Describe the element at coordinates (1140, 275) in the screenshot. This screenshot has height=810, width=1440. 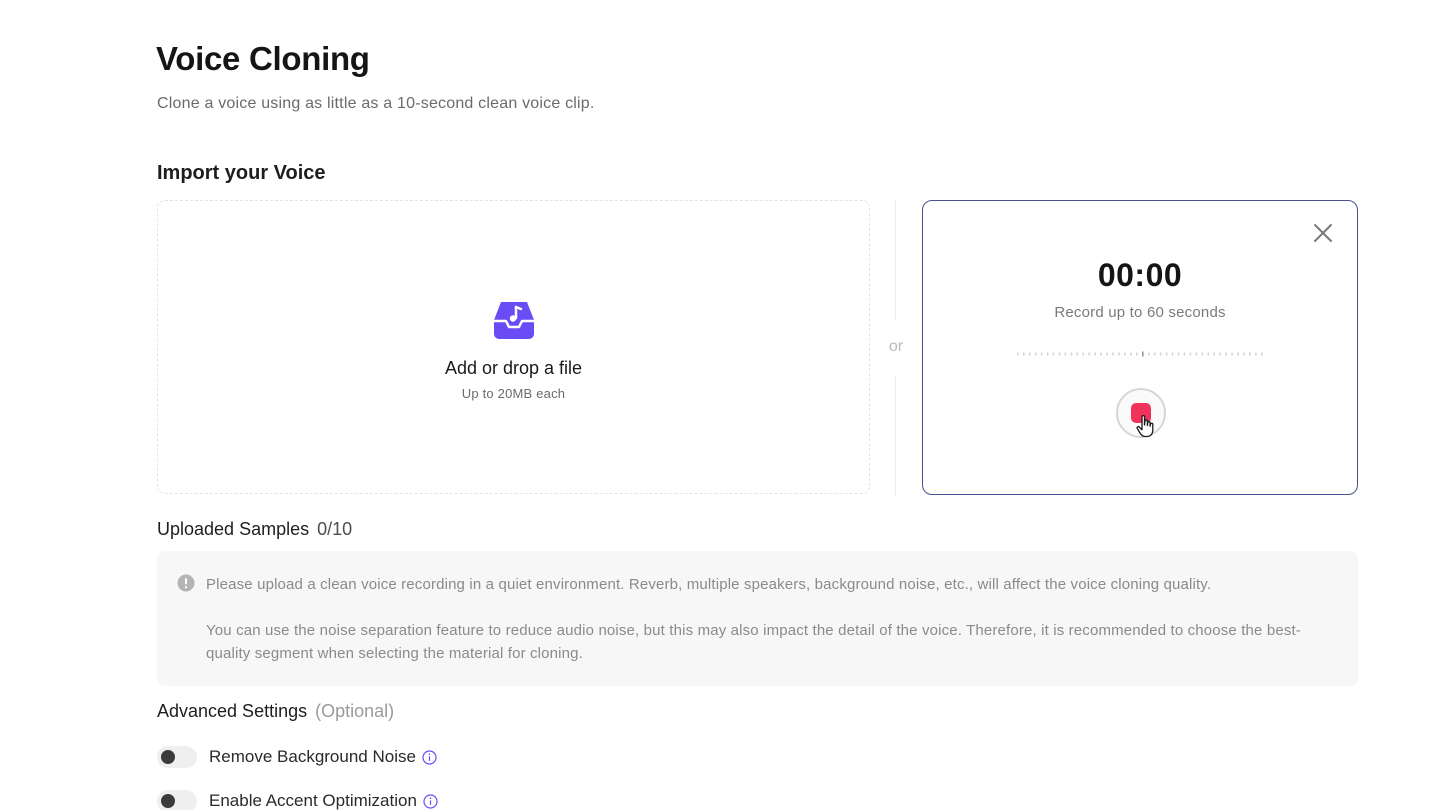
I see `record-timer: 00:00` at that location.